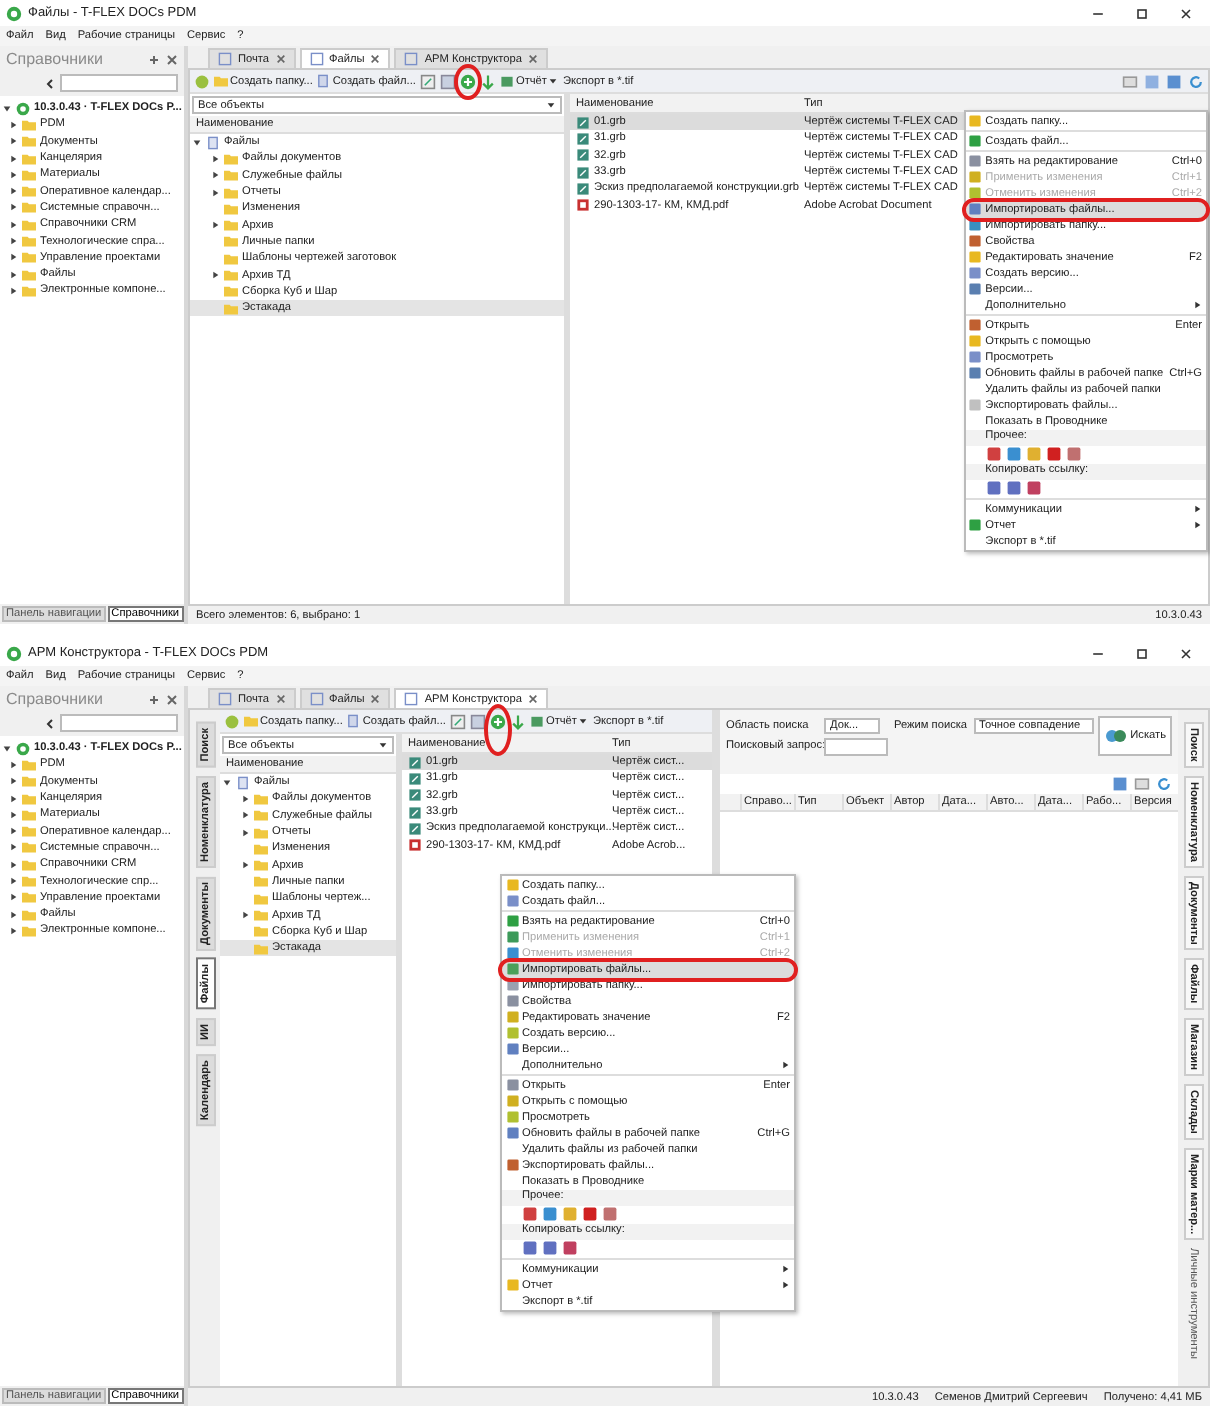 Image resolution: width=1210 pixels, height=1406 pixels. What do you see at coordinates (856, 746) in the screenshot?
I see `query-field` at bounding box center [856, 746].